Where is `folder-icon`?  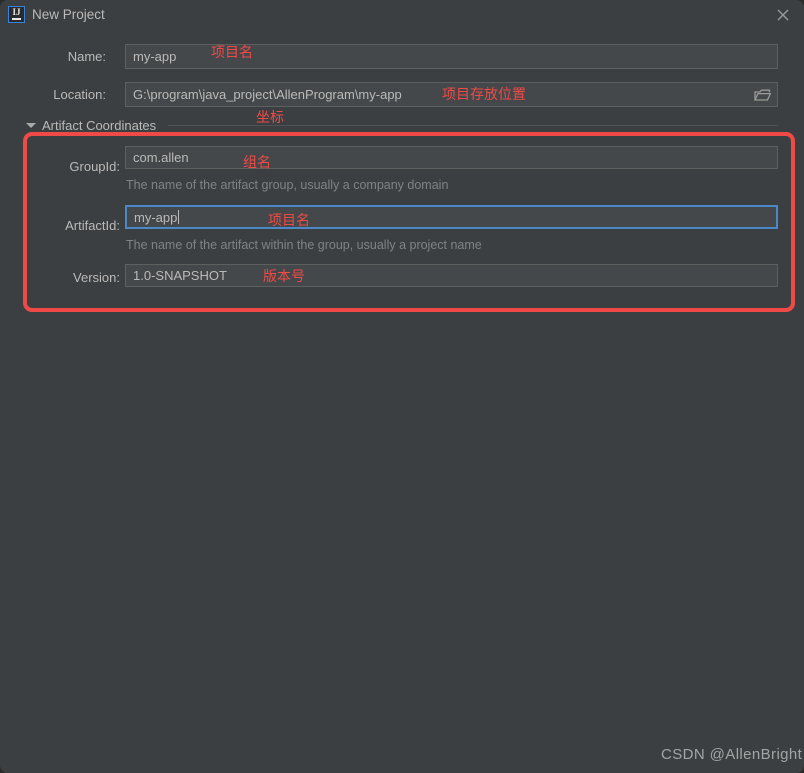 folder-icon is located at coordinates (762, 95).